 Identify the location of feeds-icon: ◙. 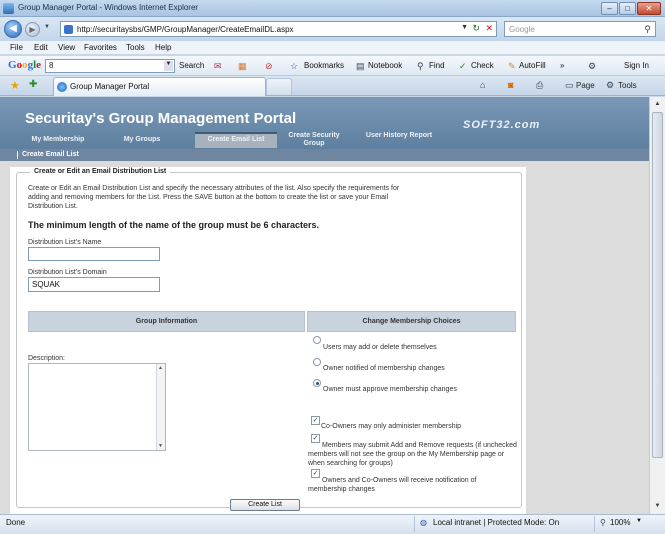
(510, 85).